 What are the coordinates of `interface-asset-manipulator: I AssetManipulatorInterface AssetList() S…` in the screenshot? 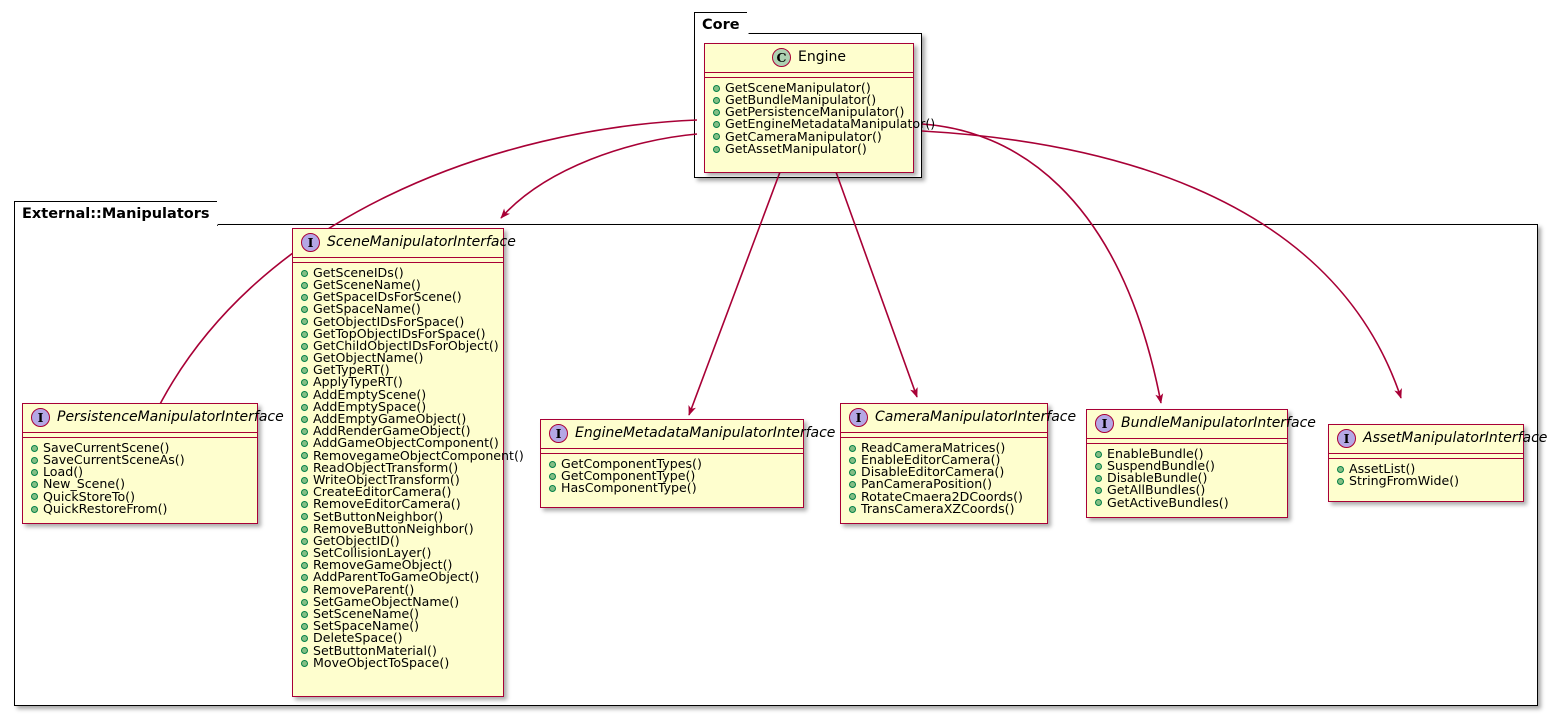 It's located at (1437, 463).